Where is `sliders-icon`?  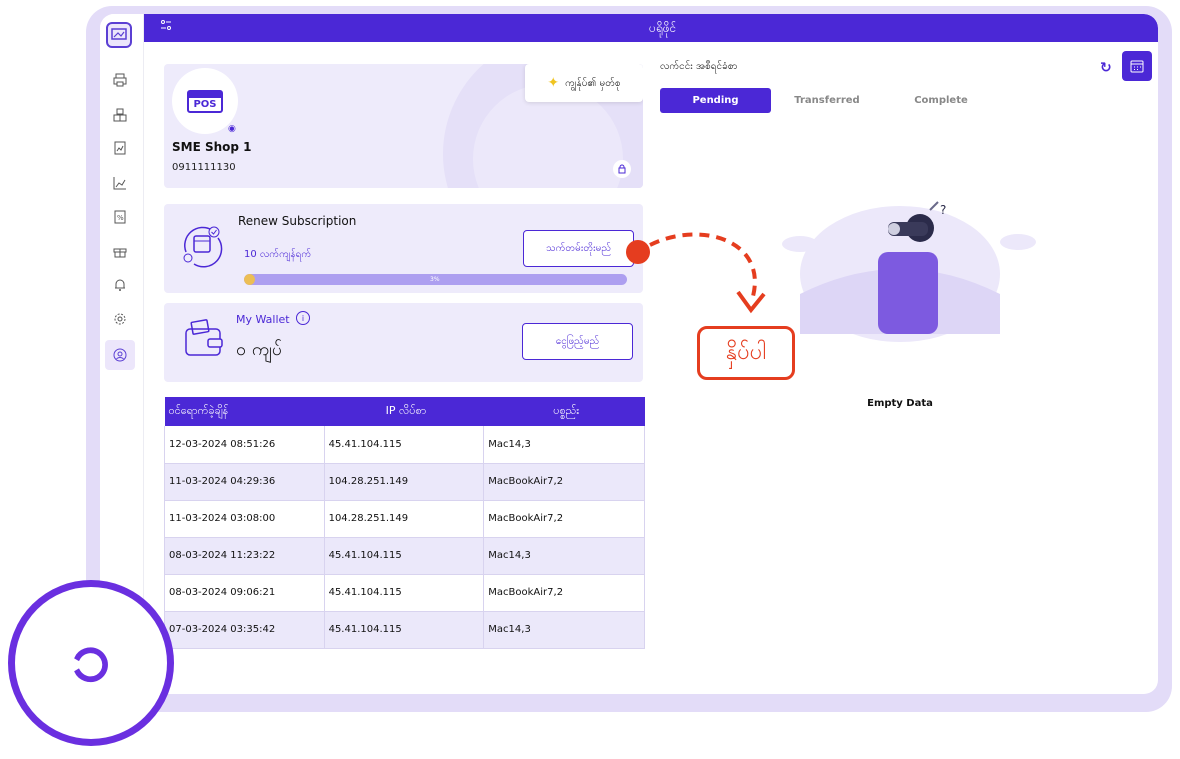 sliders-icon is located at coordinates (166, 27).